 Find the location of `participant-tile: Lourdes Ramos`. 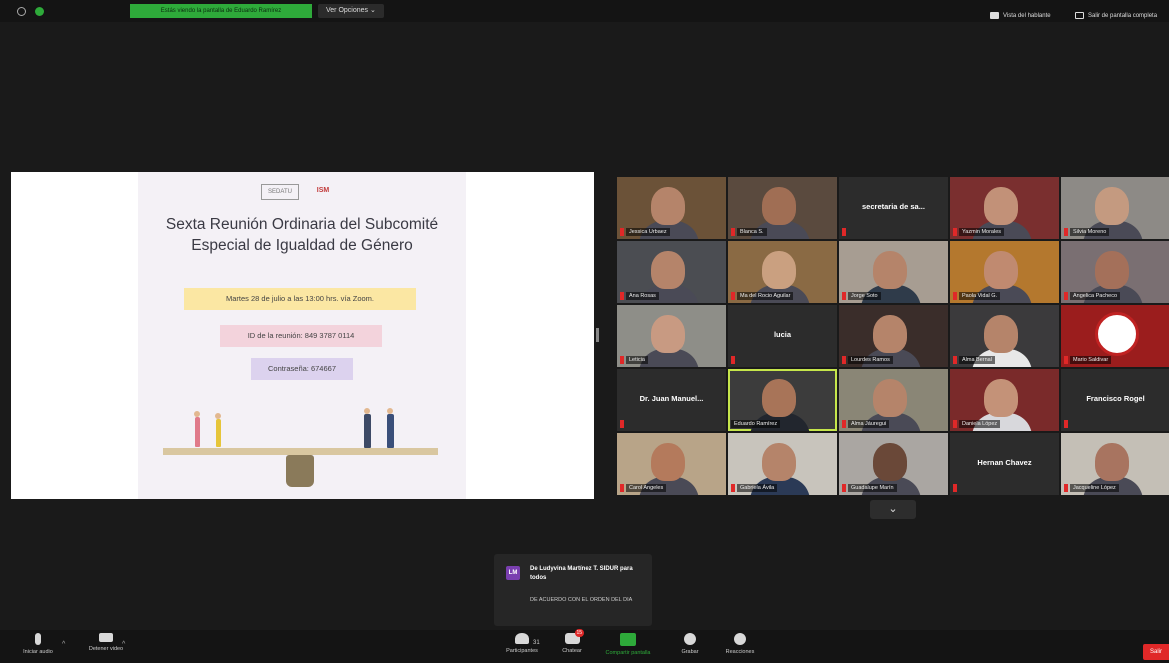

participant-tile: Lourdes Ramos is located at coordinates (893, 336).